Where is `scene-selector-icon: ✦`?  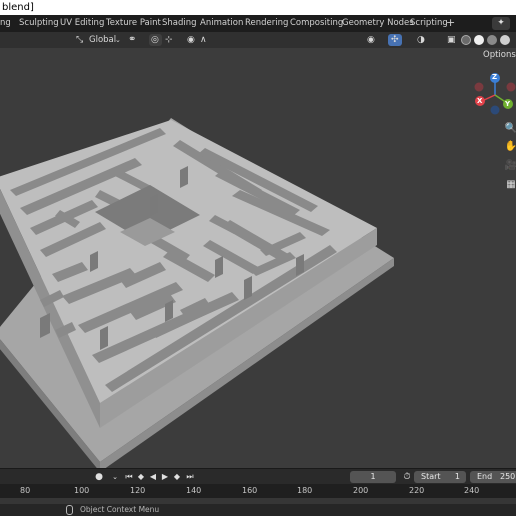
scene-selector-icon: ✦ is located at coordinates (501, 23).